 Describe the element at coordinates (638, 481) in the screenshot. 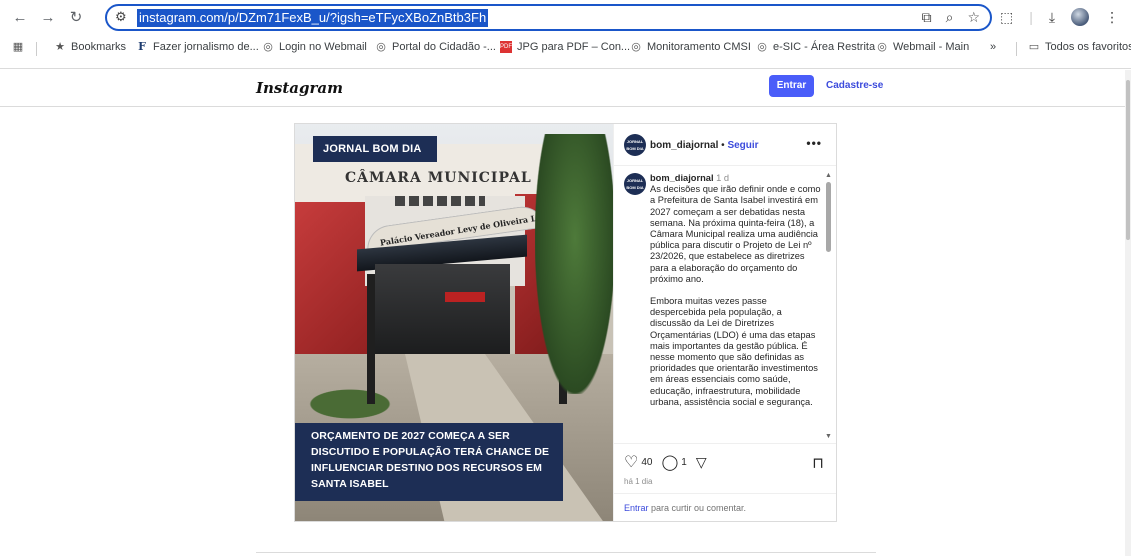

I see `post-time: há 1 dia` at that location.